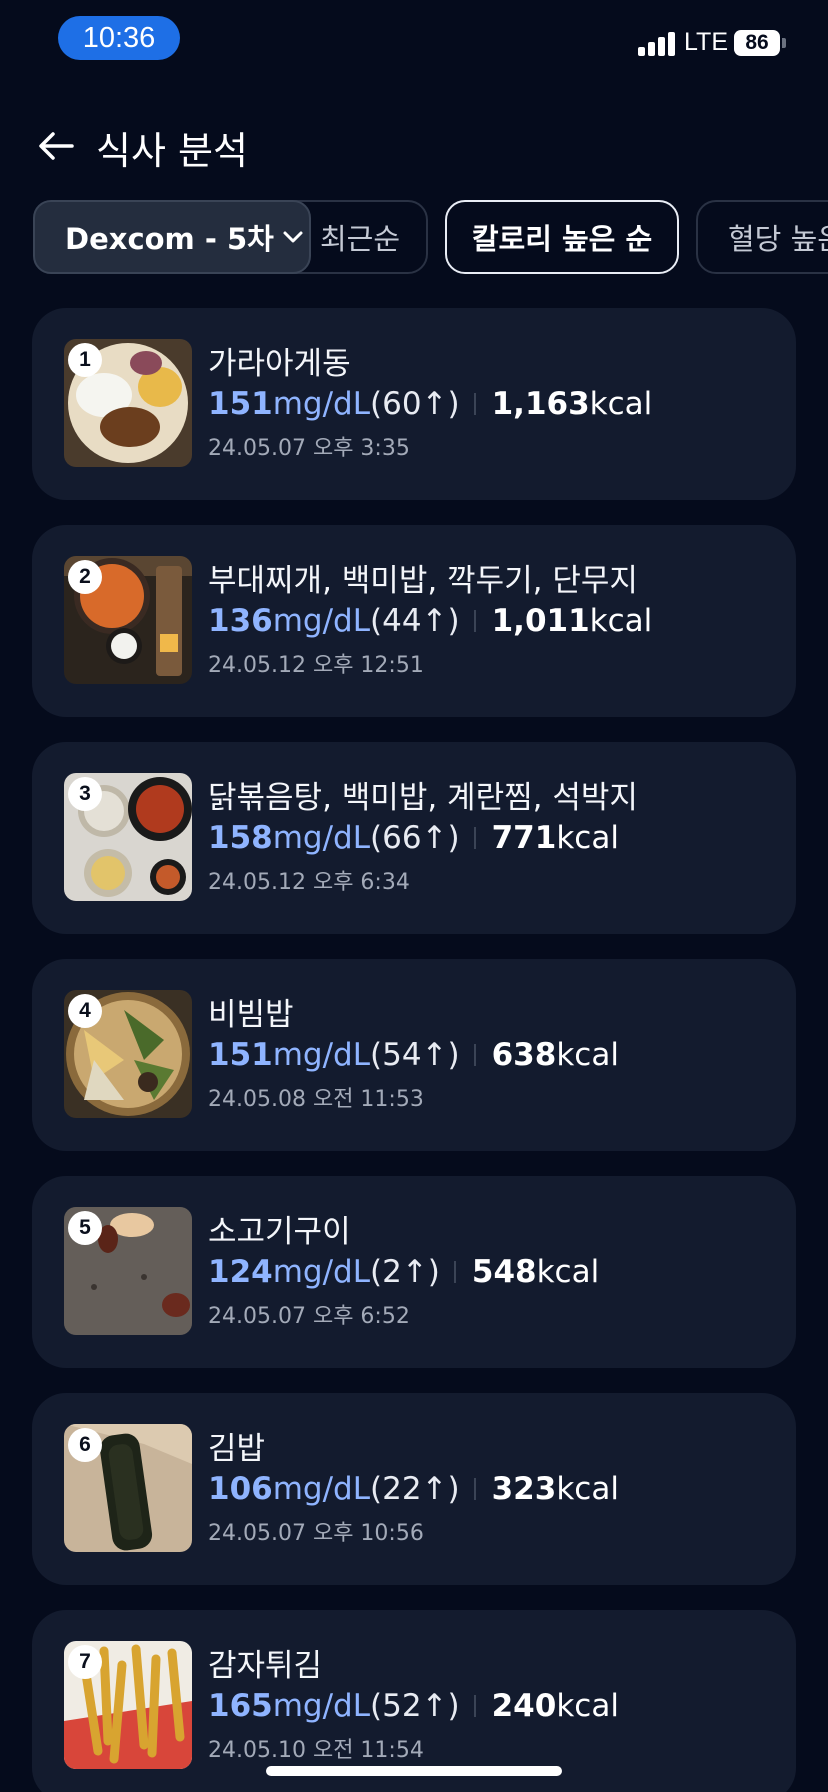 The image size is (828, 1792). I want to click on sort-chip-calories: 칼로리 높은 순, so click(562, 237).